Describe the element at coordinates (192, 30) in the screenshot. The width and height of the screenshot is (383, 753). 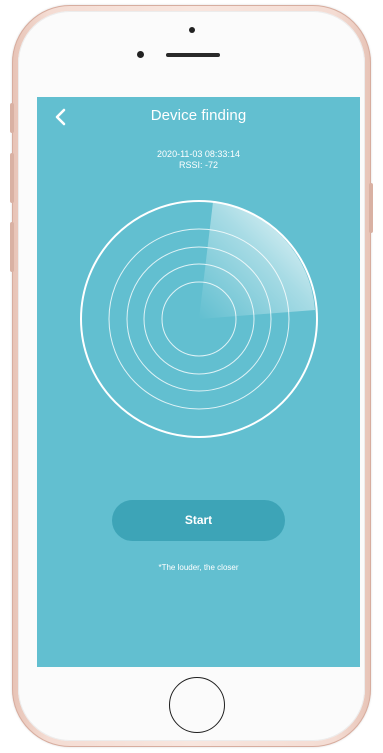
I see `camera-icon` at that location.